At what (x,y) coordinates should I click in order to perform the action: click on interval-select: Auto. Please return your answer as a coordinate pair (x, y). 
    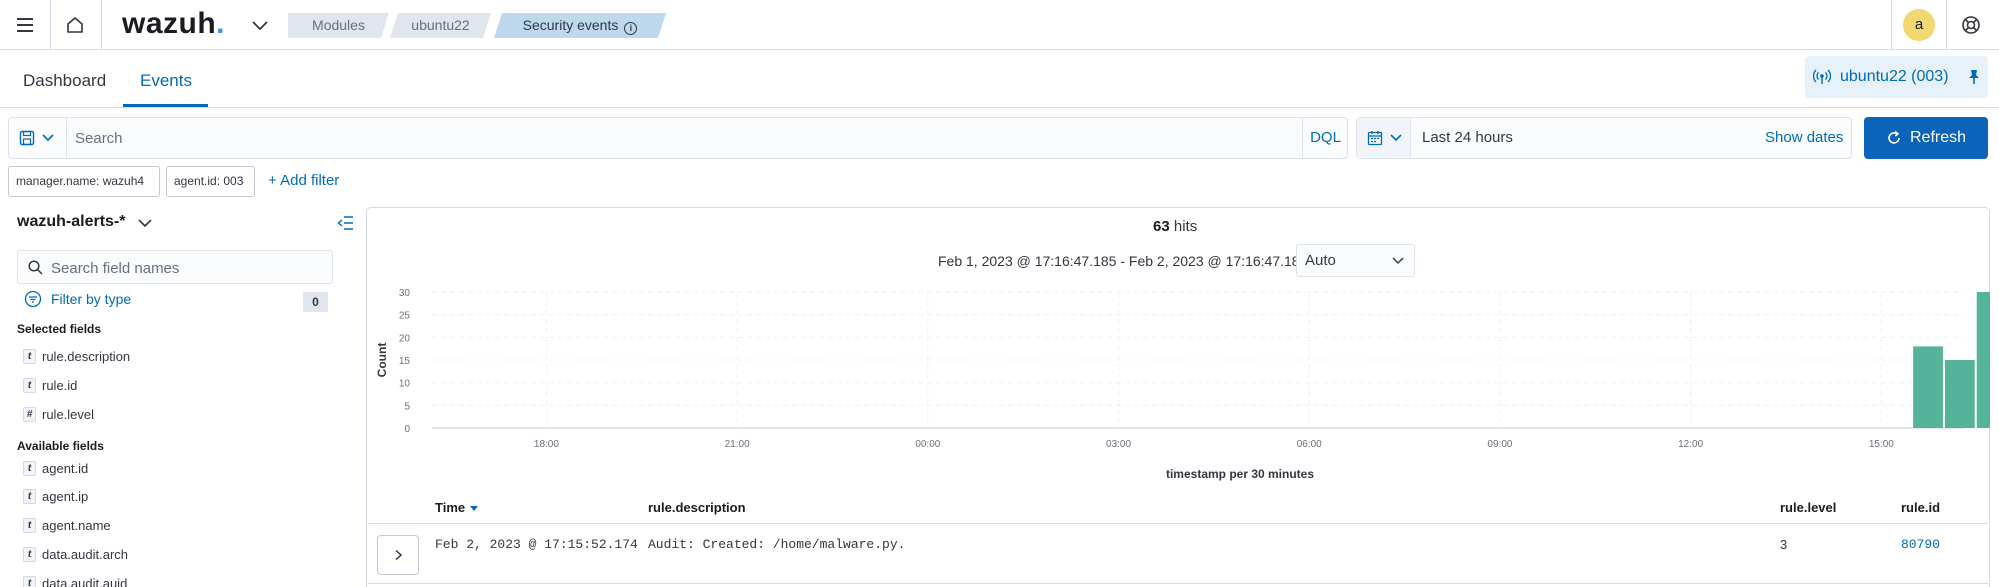
    Looking at the image, I should click on (1355, 260).